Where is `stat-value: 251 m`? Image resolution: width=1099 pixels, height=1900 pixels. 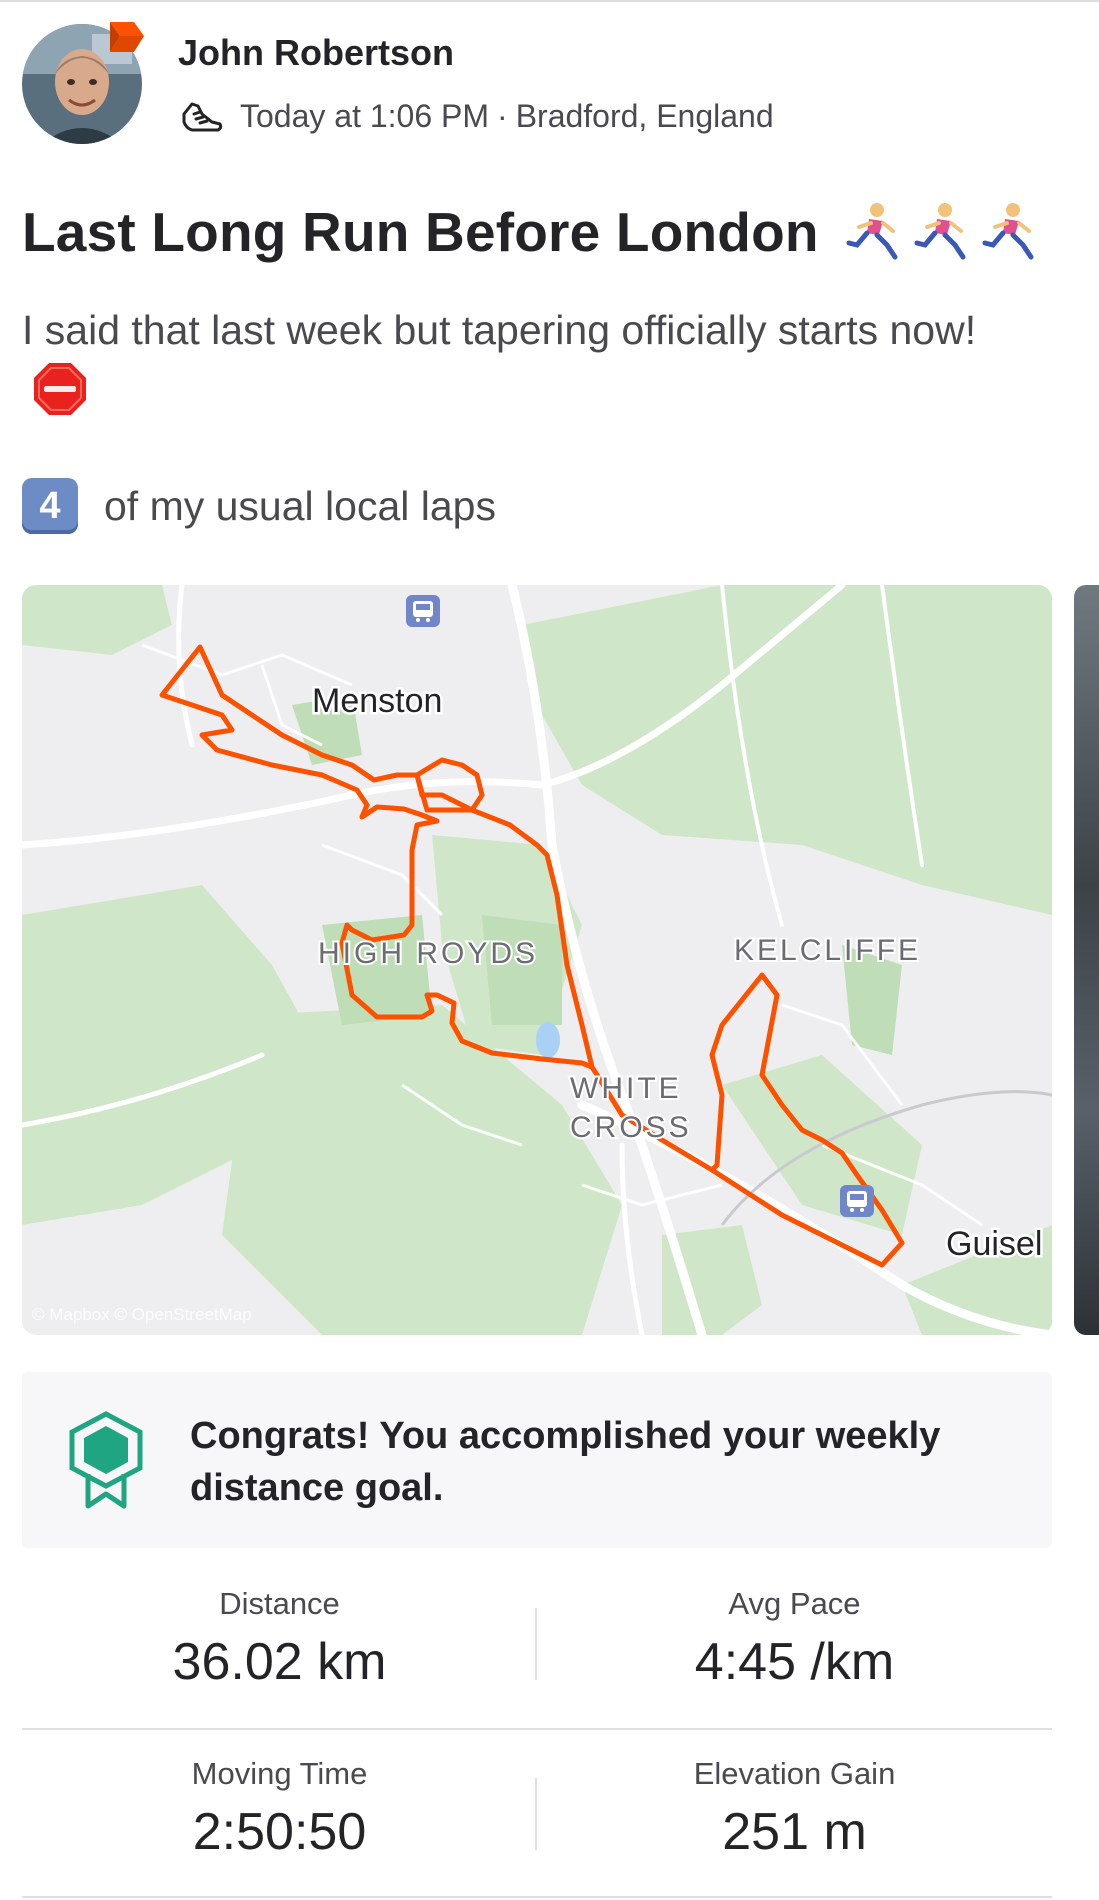 stat-value: 251 m is located at coordinates (794, 1832).